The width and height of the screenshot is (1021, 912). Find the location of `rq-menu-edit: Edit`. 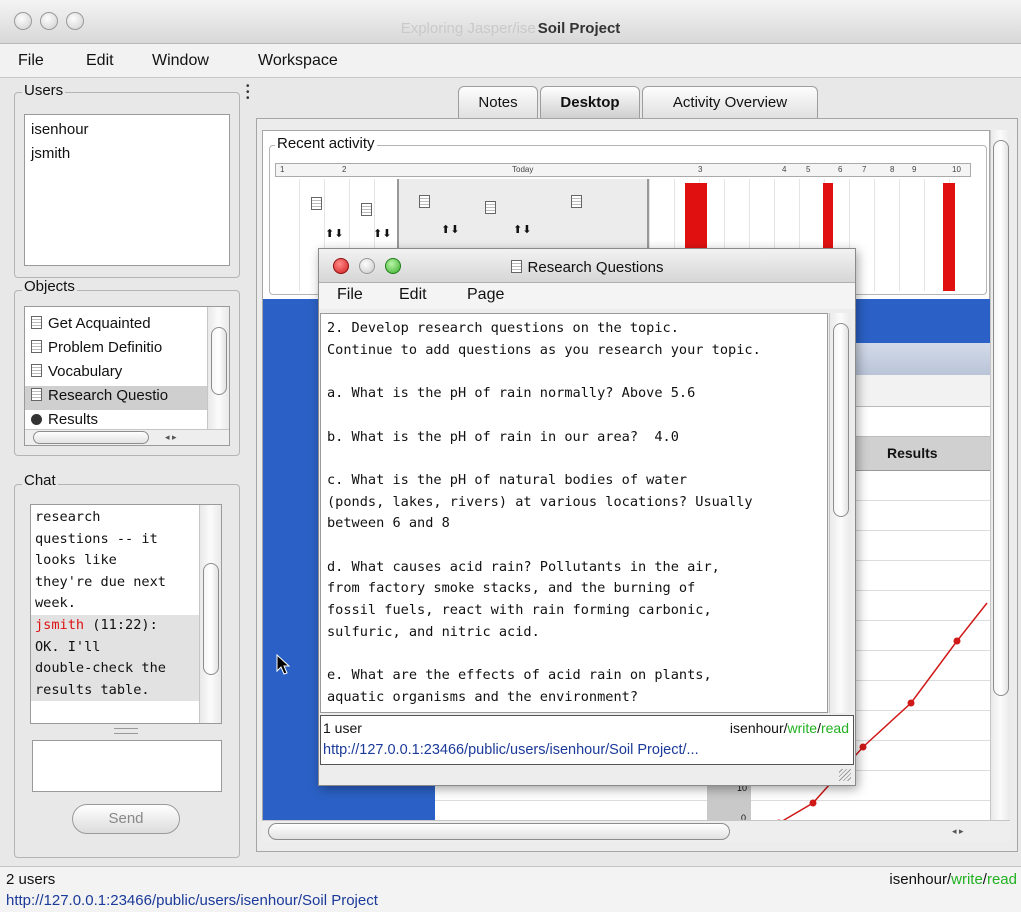

rq-menu-edit: Edit is located at coordinates (413, 295).